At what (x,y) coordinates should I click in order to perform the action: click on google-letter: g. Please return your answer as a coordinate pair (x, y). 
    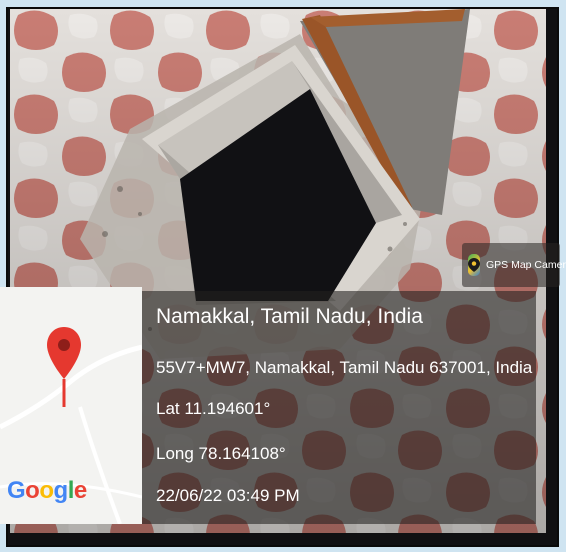
    Looking at the image, I should click on (61, 490).